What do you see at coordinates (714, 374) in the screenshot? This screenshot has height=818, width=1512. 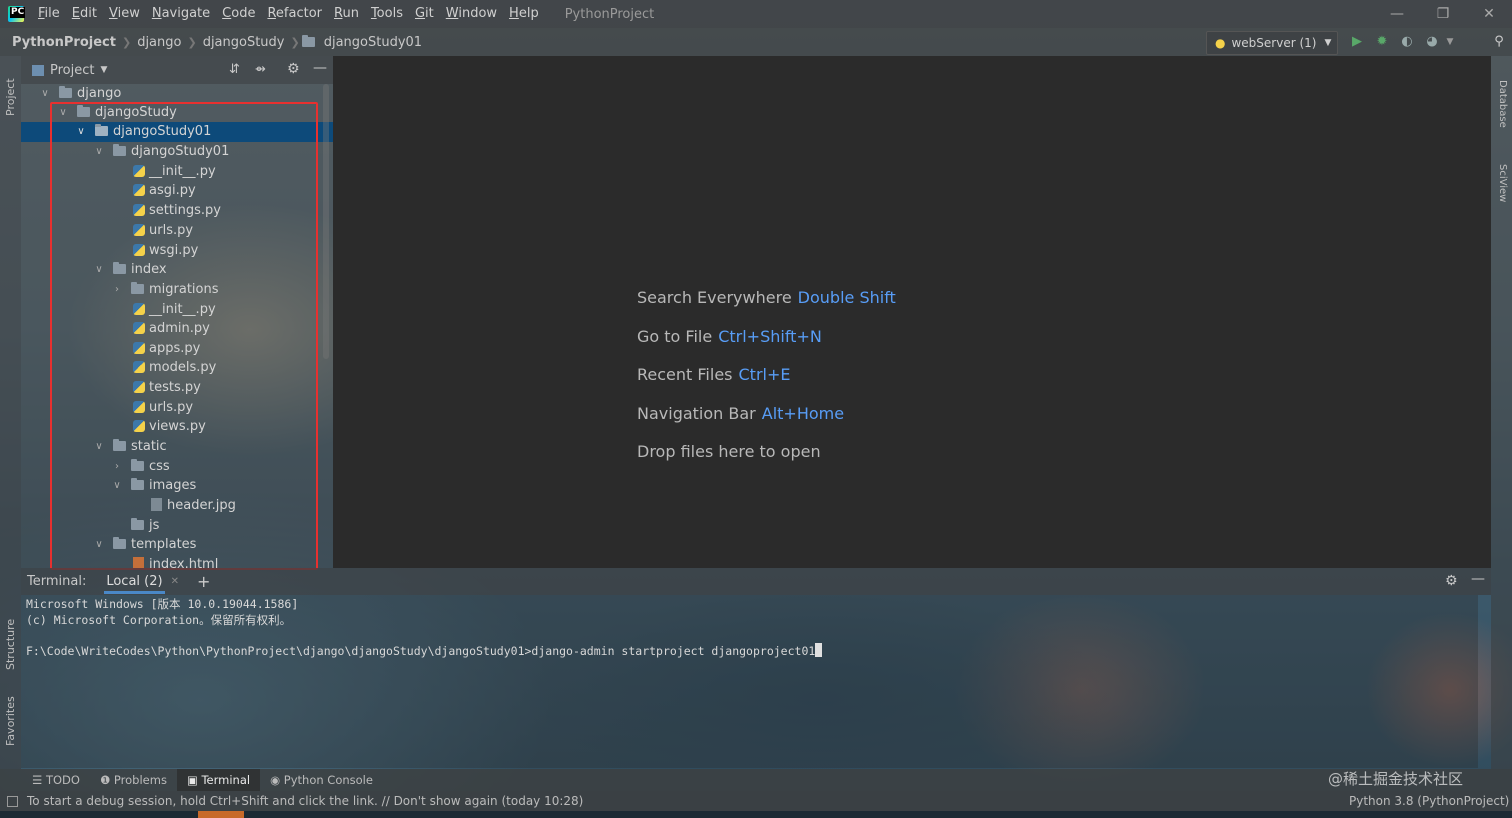 I see `hint-recent-files: Recent Files Ctrl+E` at bounding box center [714, 374].